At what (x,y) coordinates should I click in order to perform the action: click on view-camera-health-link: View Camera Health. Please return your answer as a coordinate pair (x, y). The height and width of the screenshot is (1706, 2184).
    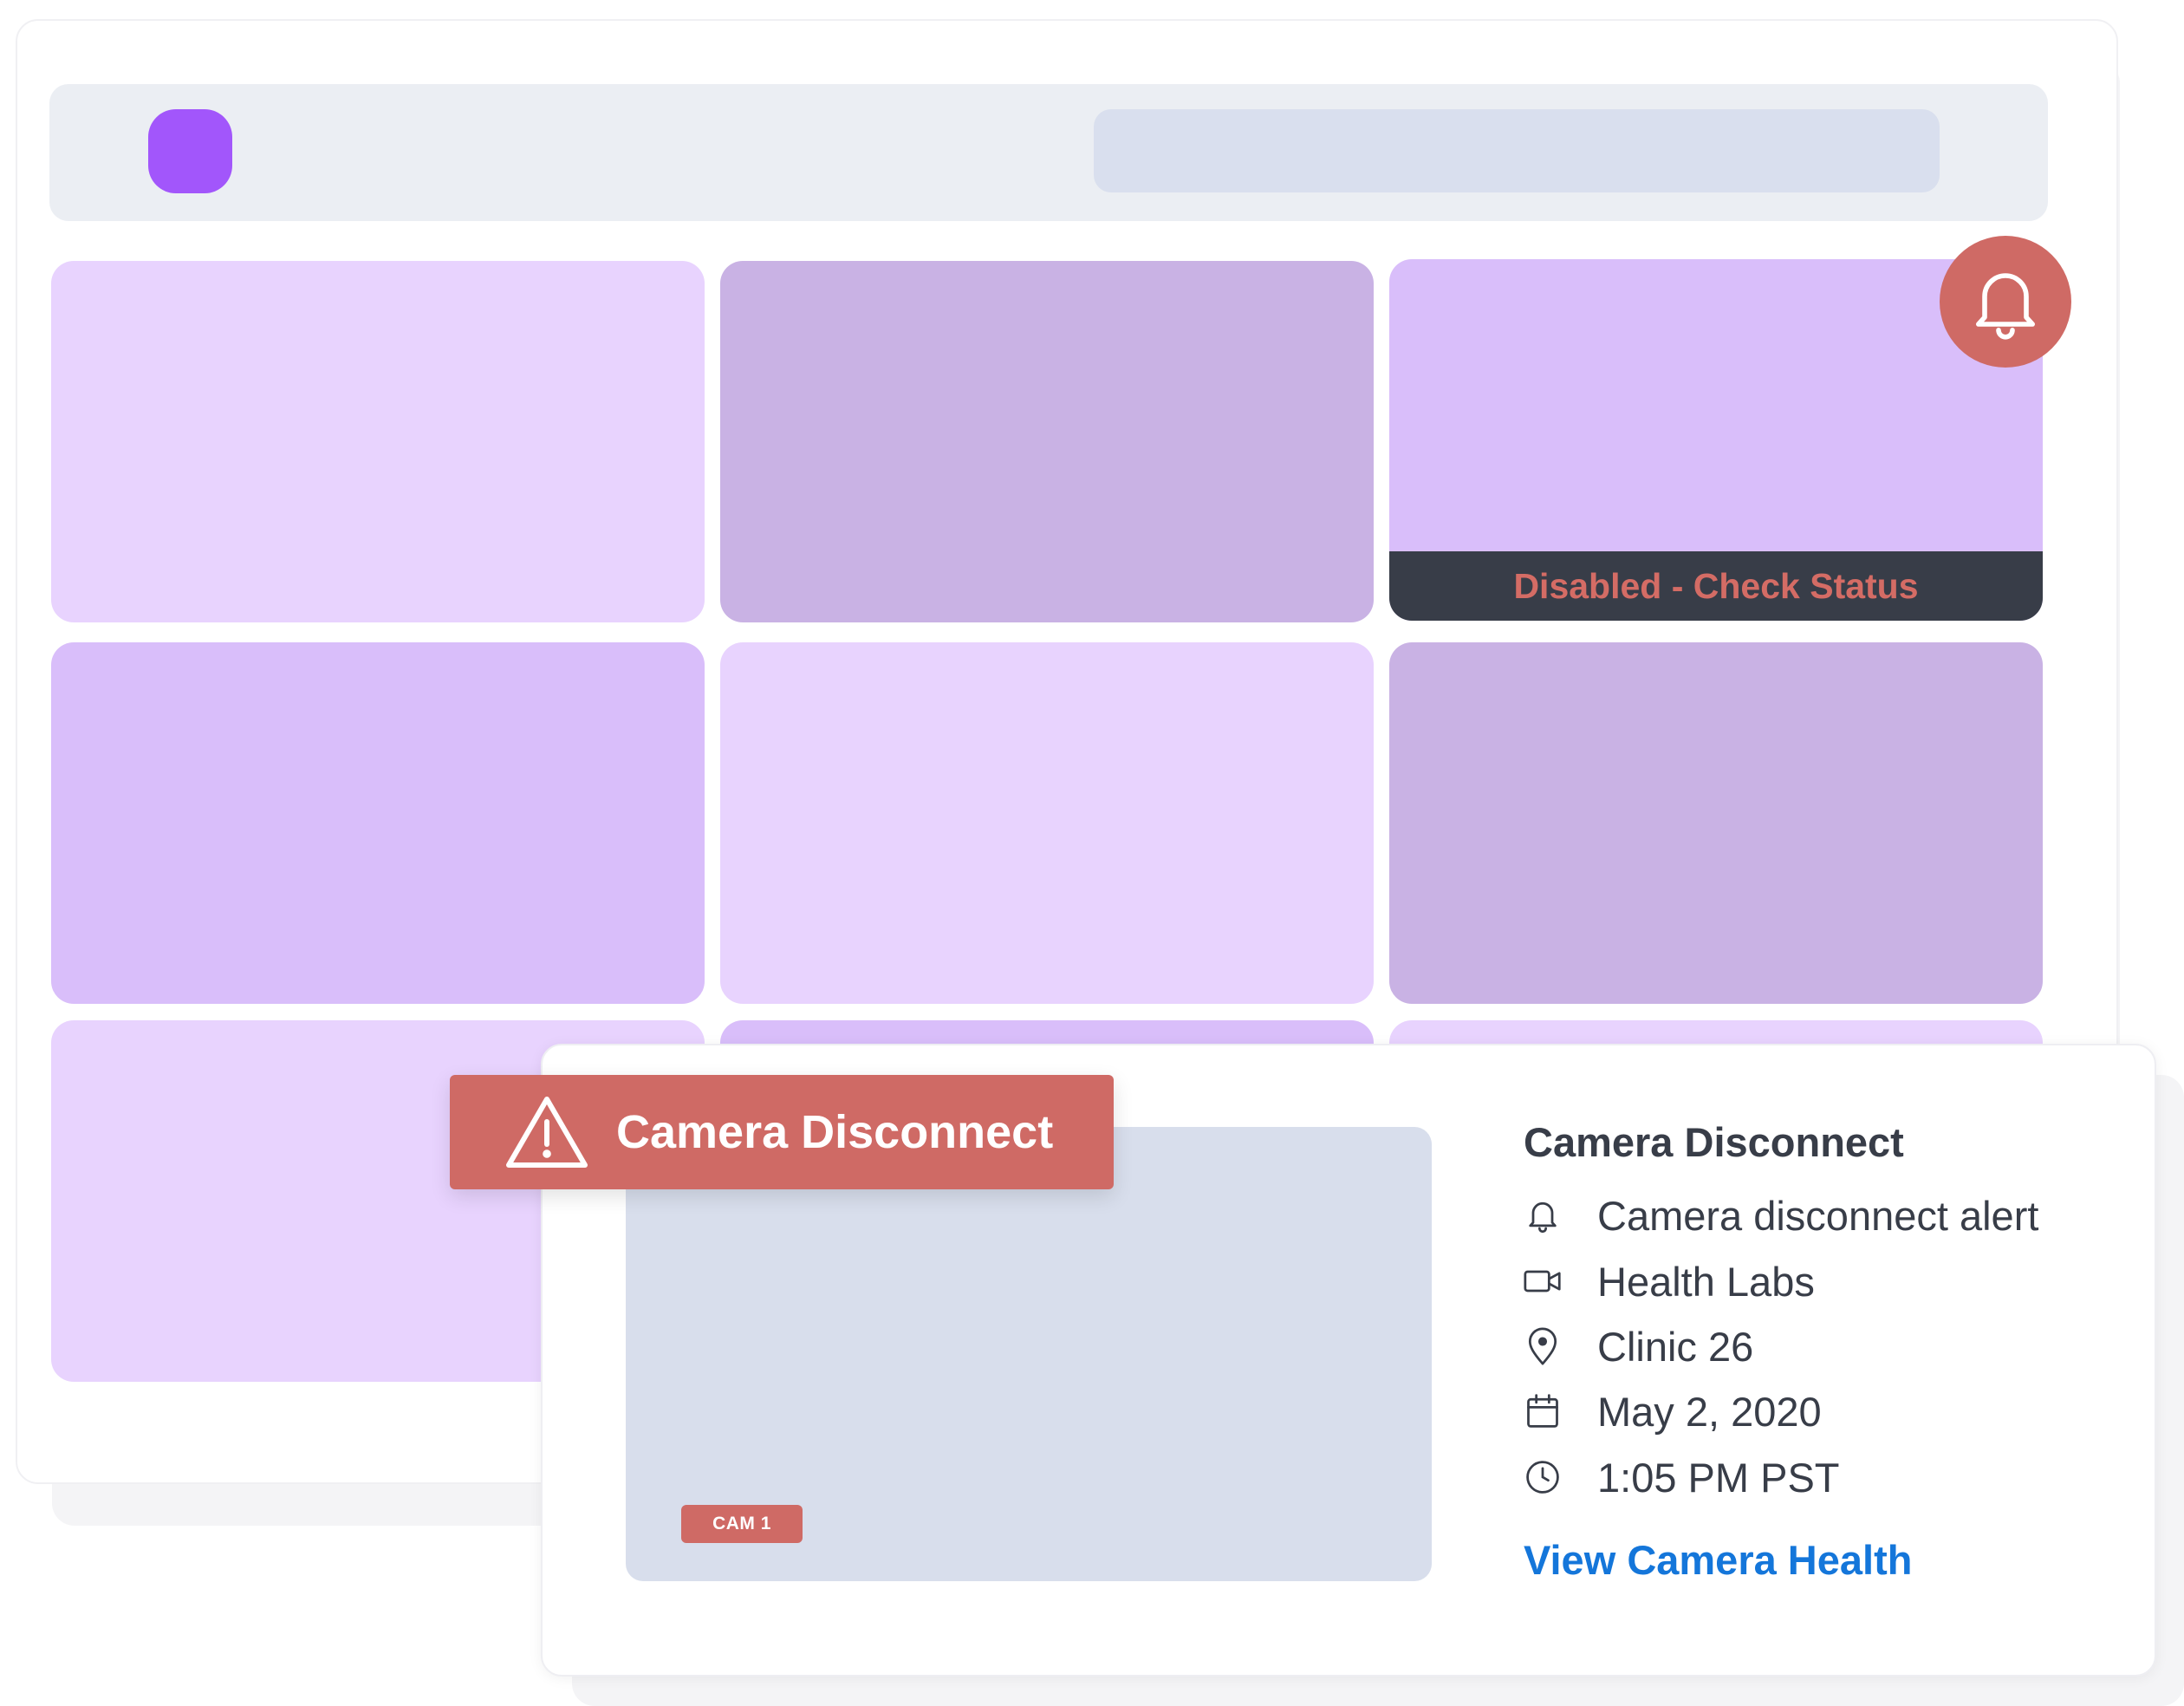
    Looking at the image, I should click on (1718, 1560).